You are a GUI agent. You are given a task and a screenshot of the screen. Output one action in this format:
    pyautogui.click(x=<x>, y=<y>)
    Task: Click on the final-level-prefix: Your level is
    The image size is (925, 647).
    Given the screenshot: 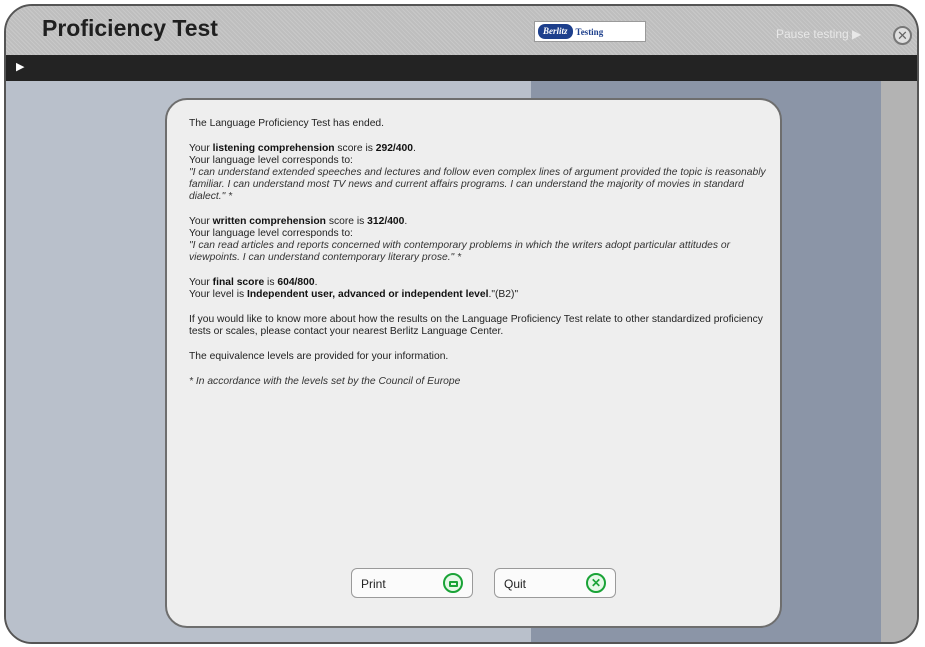 What is the action you would take?
    pyautogui.click(x=218, y=294)
    